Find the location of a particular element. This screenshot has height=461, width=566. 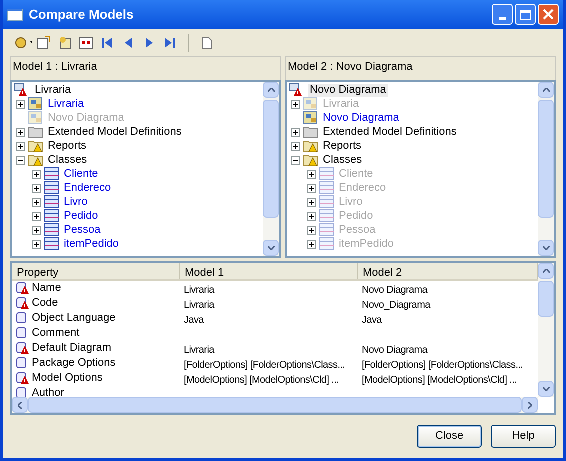

tree-item: Livro is located at coordinates (76, 202).